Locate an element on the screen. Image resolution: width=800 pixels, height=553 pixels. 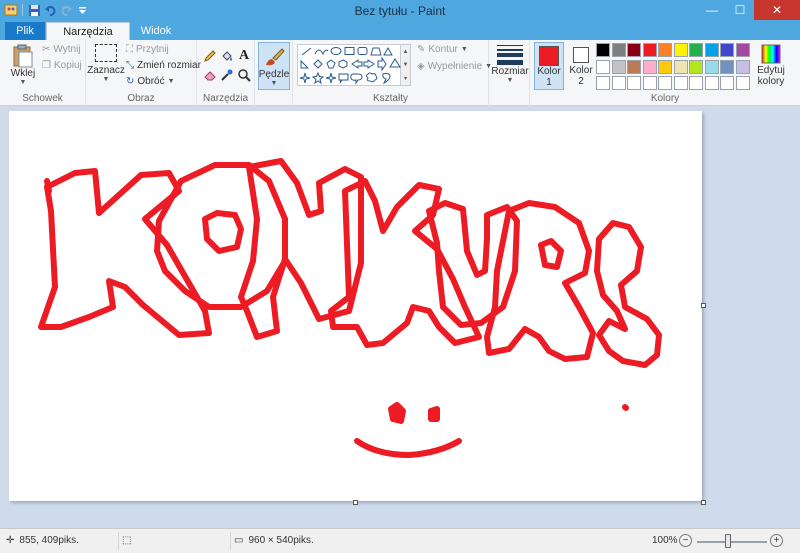
outline-button: ✎ Kontur ▼ is located at coordinates (442, 49).